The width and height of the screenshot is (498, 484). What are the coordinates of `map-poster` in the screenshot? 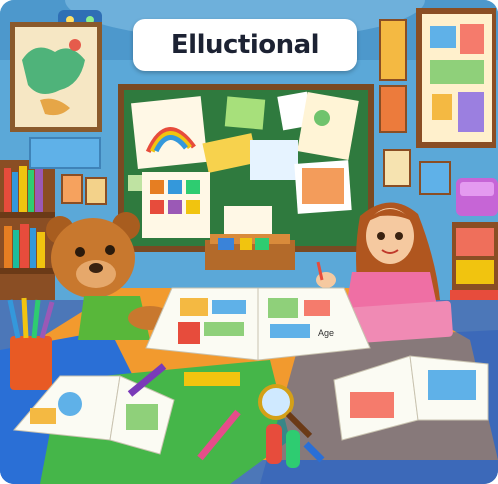 It's located at (56, 77).